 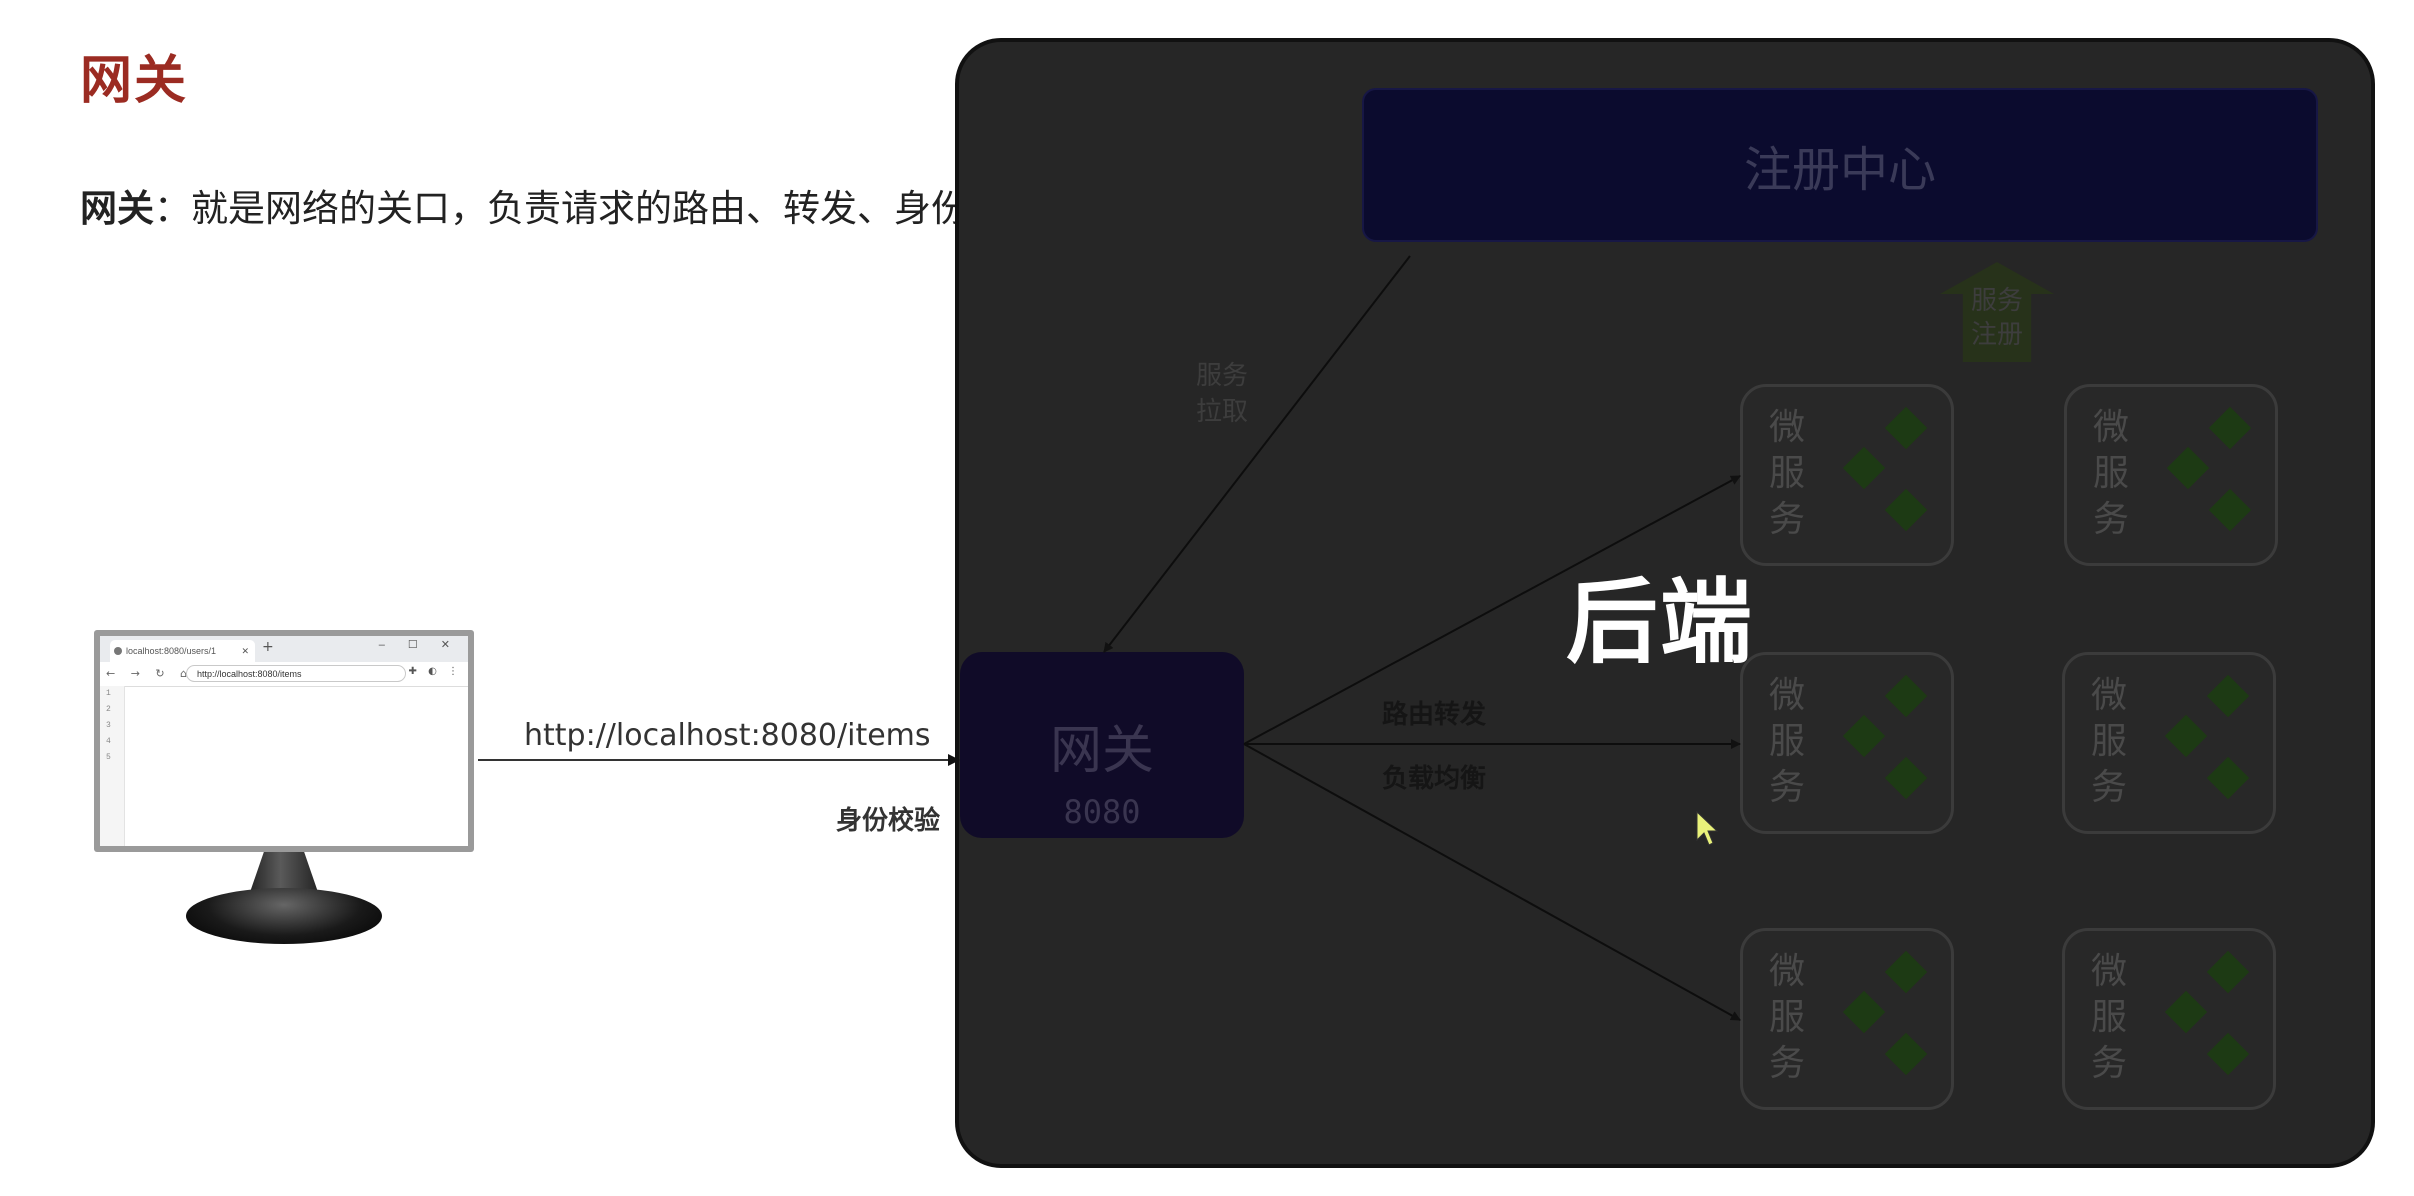 What do you see at coordinates (1660, 622) in the screenshot?
I see `backend-title: 后端` at bounding box center [1660, 622].